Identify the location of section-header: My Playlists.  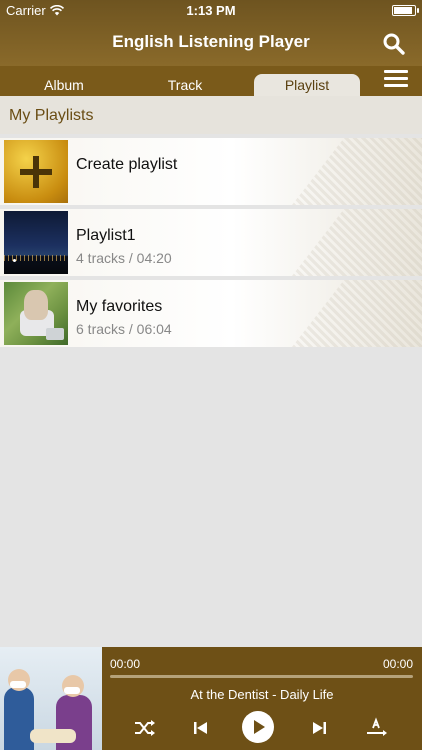
(211, 115).